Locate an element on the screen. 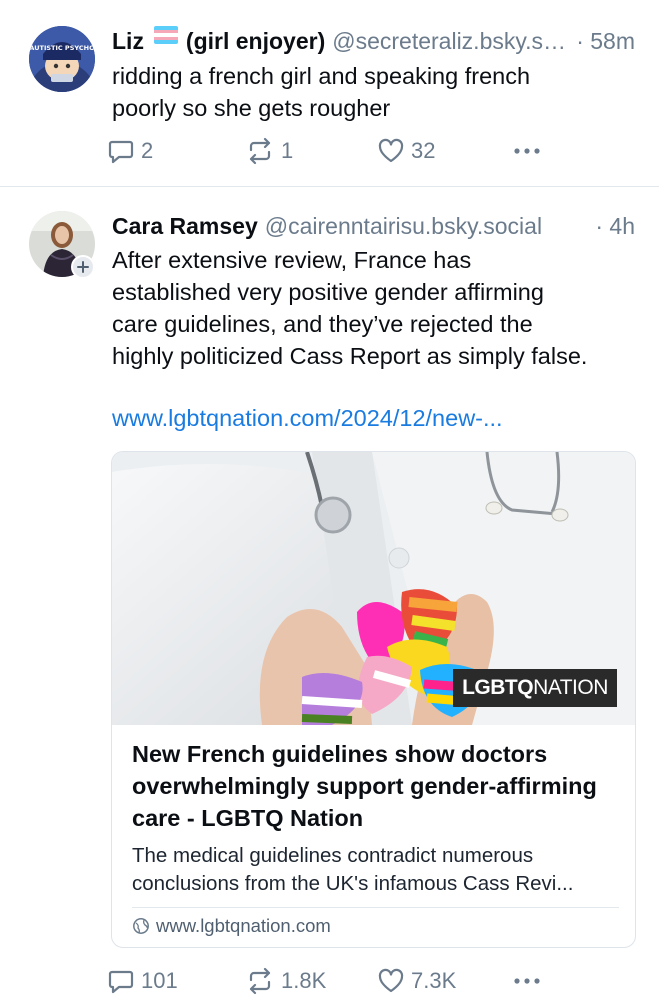 This screenshot has width=659, height=1000. post-actions: 2 1 32 is located at coordinates (327, 151).